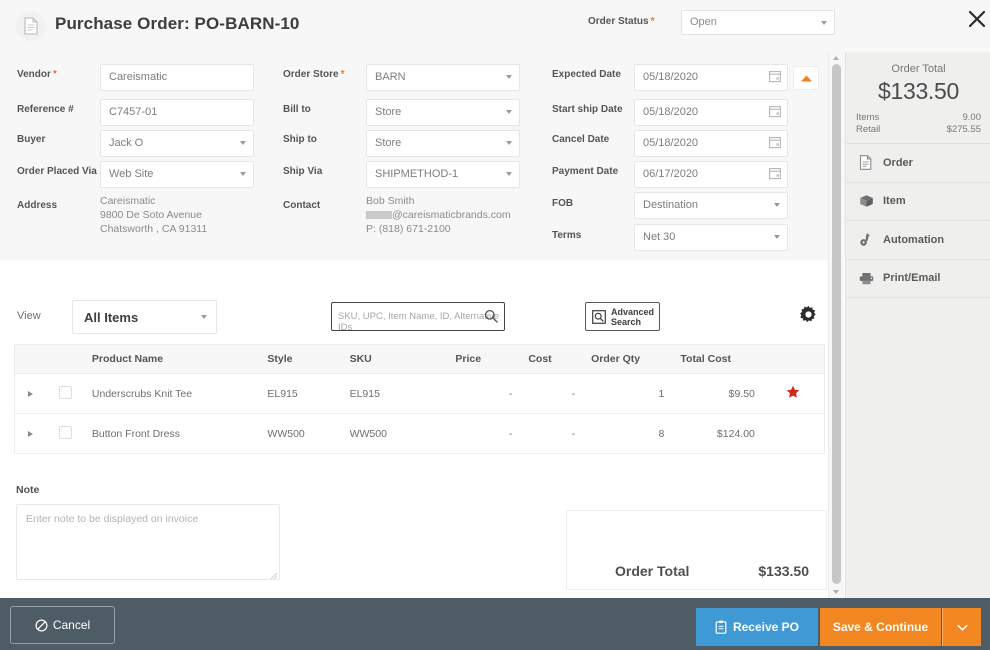 The width and height of the screenshot is (990, 650). Describe the element at coordinates (918, 124) in the screenshot. I see `rail-summary-values: Items 9.00 Retail $275.55` at that location.